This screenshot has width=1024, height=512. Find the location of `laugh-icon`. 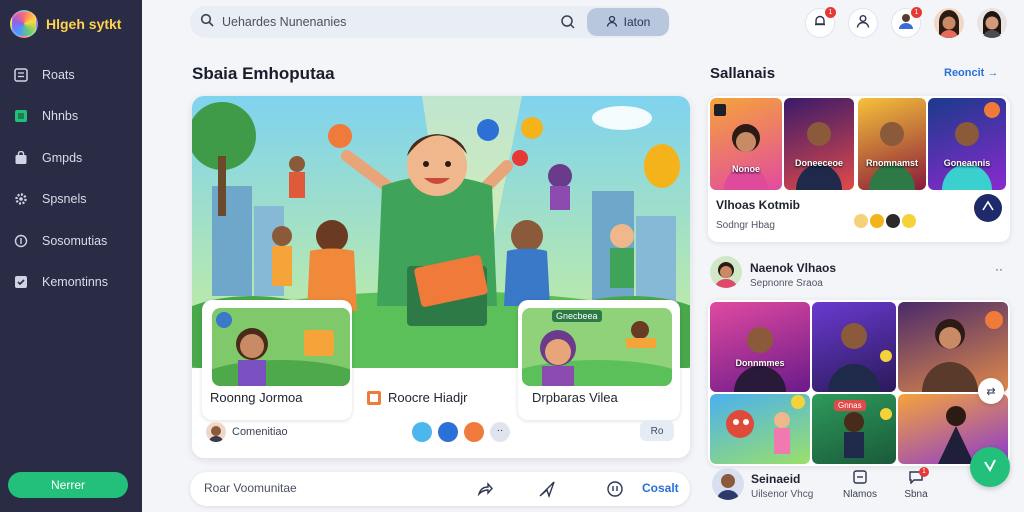

laugh-icon is located at coordinates (474, 432).